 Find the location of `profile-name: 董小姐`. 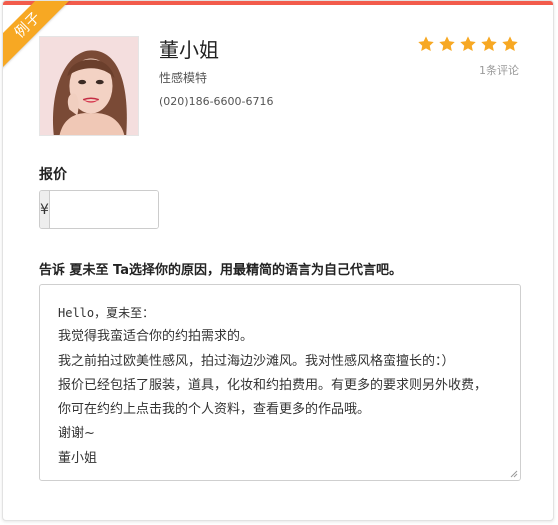

profile-name: 董小姐 is located at coordinates (189, 50).